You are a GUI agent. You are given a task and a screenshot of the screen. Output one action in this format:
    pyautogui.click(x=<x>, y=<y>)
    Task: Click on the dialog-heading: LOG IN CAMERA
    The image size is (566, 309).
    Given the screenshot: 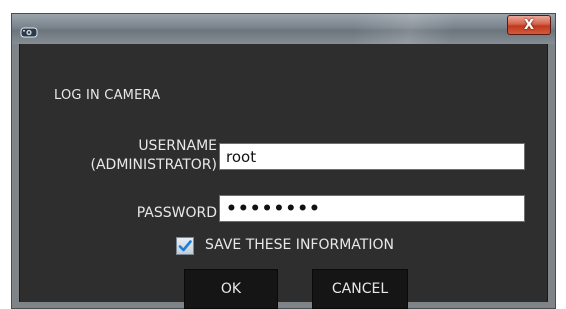 What is the action you would take?
    pyautogui.click(x=107, y=95)
    